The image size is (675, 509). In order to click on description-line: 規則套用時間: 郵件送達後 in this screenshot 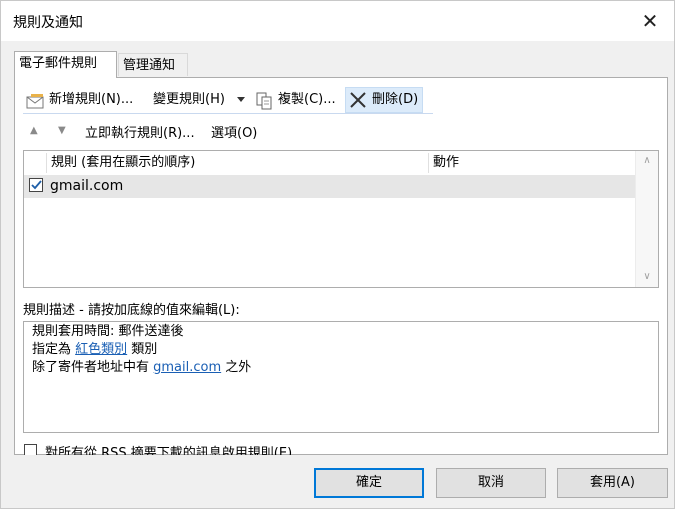, I will do `click(108, 331)`.